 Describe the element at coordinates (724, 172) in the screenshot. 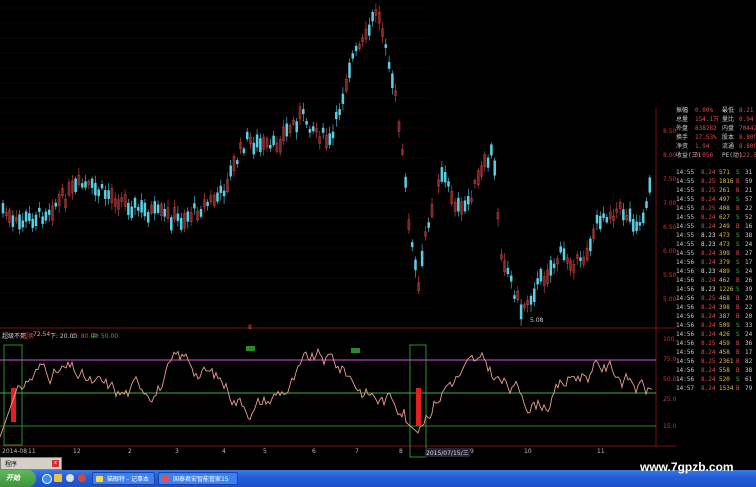

I see `tick-field: 571` at that location.